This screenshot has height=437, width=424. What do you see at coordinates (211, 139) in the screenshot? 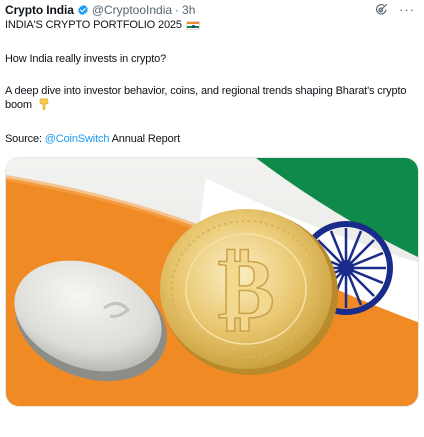
I see `tweet-source: Source: @CoinSwitch Annual Report` at bounding box center [211, 139].